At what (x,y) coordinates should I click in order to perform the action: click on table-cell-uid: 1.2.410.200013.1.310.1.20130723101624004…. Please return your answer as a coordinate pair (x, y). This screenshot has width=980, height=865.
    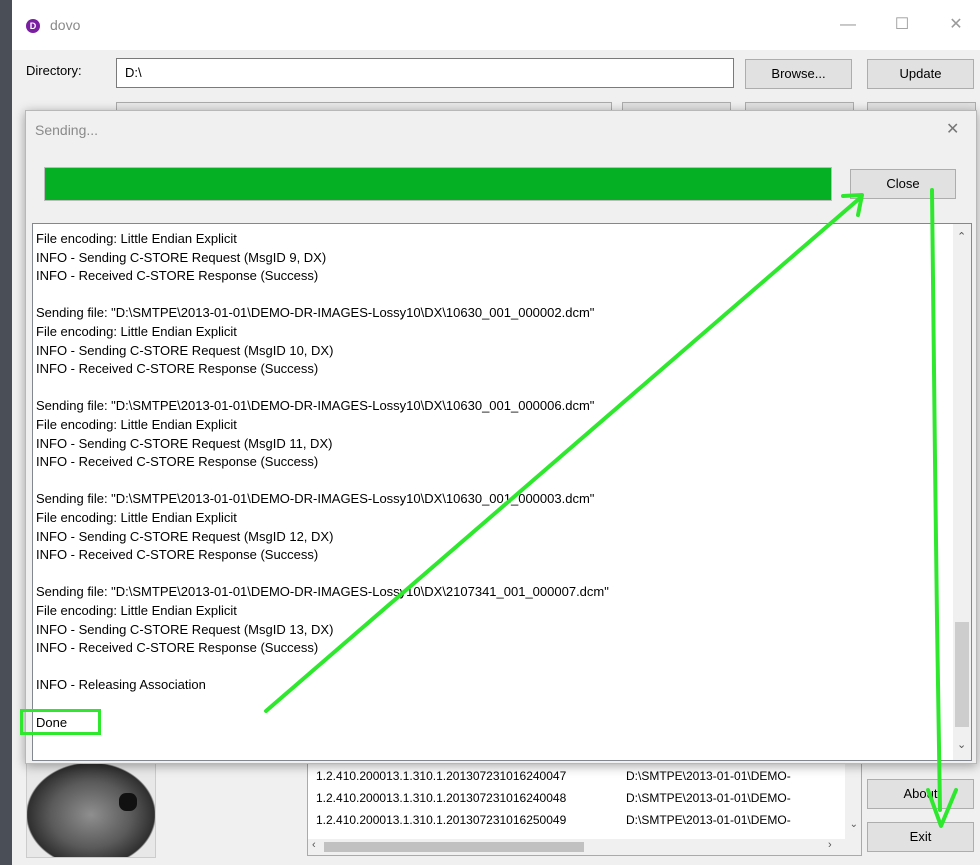
    Looking at the image, I should click on (441, 798).